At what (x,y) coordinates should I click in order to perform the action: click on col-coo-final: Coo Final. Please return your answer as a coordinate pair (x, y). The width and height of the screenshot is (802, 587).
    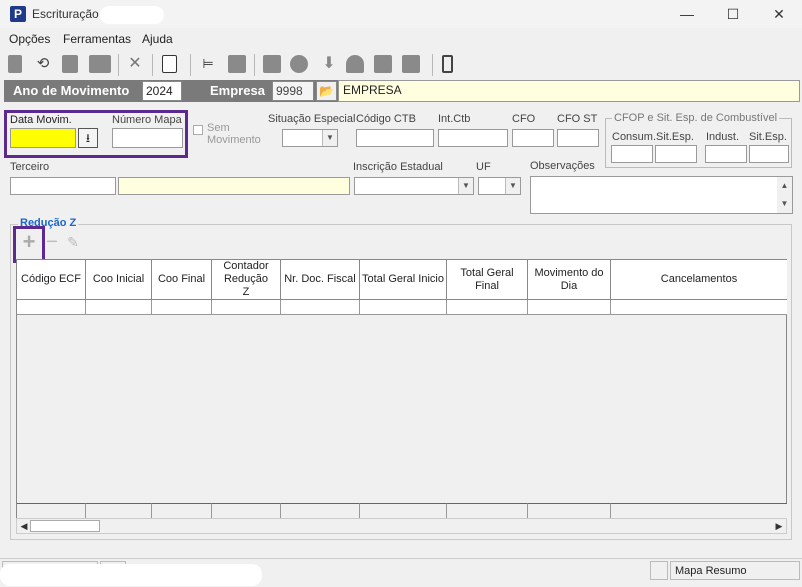
    Looking at the image, I should click on (182, 280).